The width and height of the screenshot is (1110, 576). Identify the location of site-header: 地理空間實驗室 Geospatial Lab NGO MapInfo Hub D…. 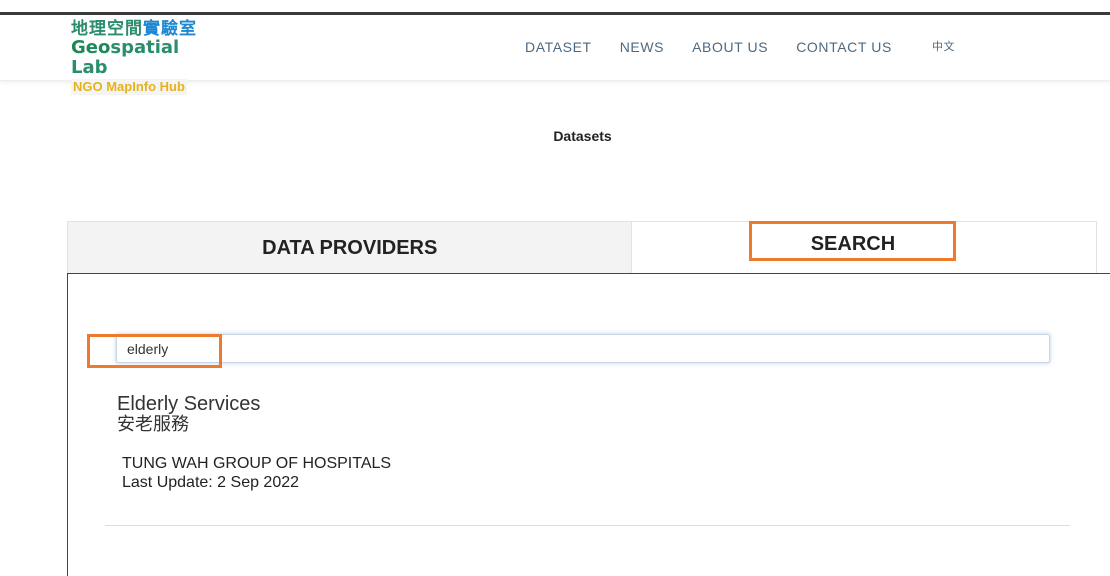
(555, 55).